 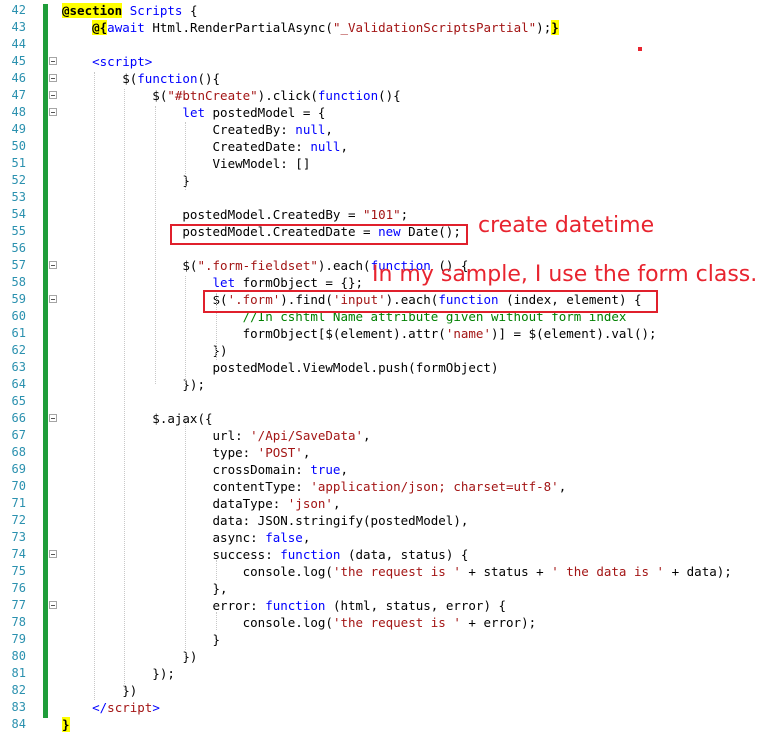 I want to click on code-line: @section Scripts {, so click(x=130, y=10).